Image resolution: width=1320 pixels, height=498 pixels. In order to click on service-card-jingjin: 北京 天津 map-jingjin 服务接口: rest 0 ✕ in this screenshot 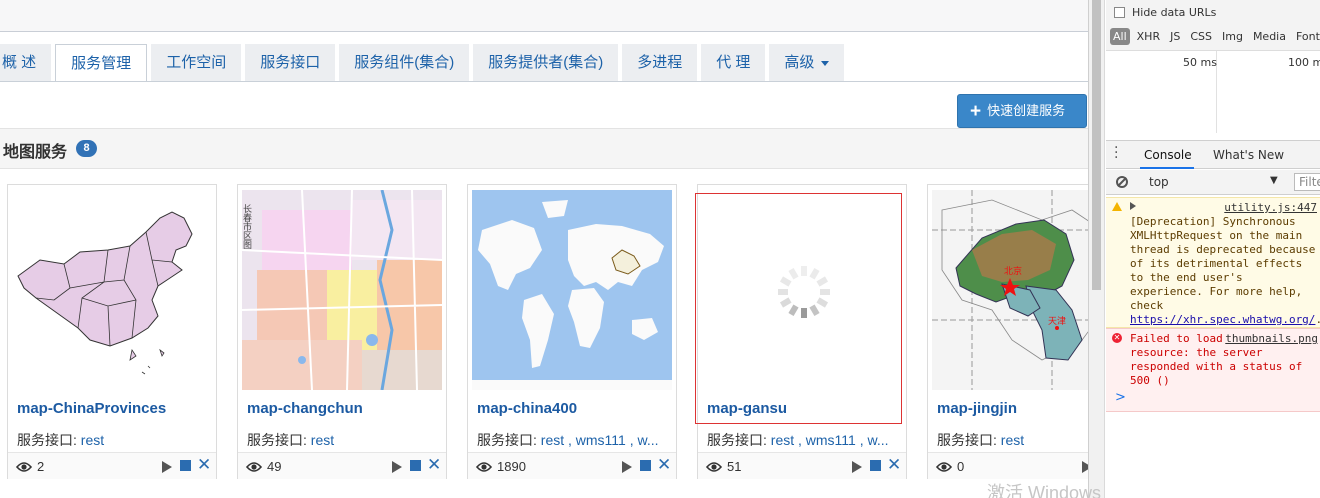, I will do `click(1007, 331)`.